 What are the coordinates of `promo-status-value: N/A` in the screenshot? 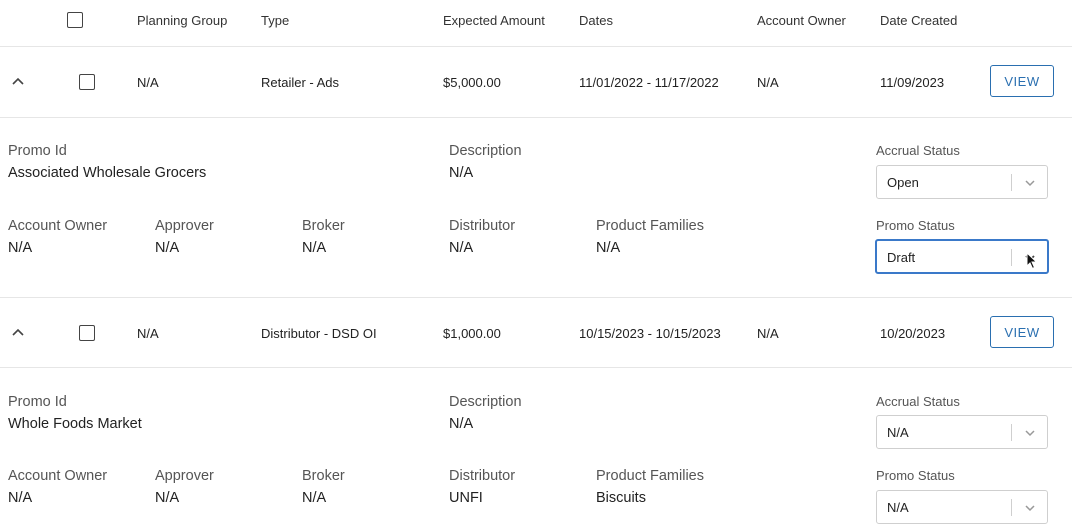 It's located at (898, 507).